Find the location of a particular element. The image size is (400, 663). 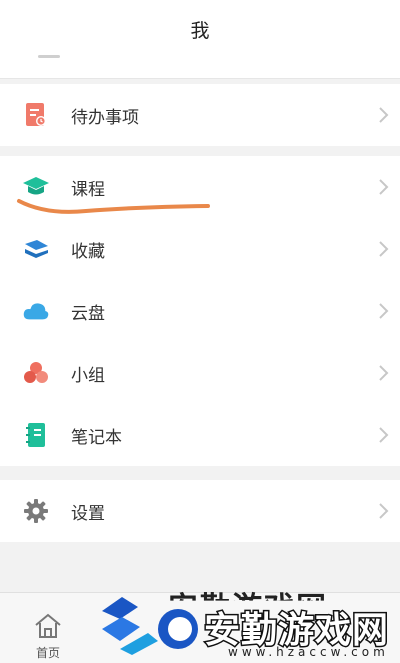

site-watermark: 安勤游戏网 安勤游戏网 www.hzaccw.com is located at coordinates (250, 623).